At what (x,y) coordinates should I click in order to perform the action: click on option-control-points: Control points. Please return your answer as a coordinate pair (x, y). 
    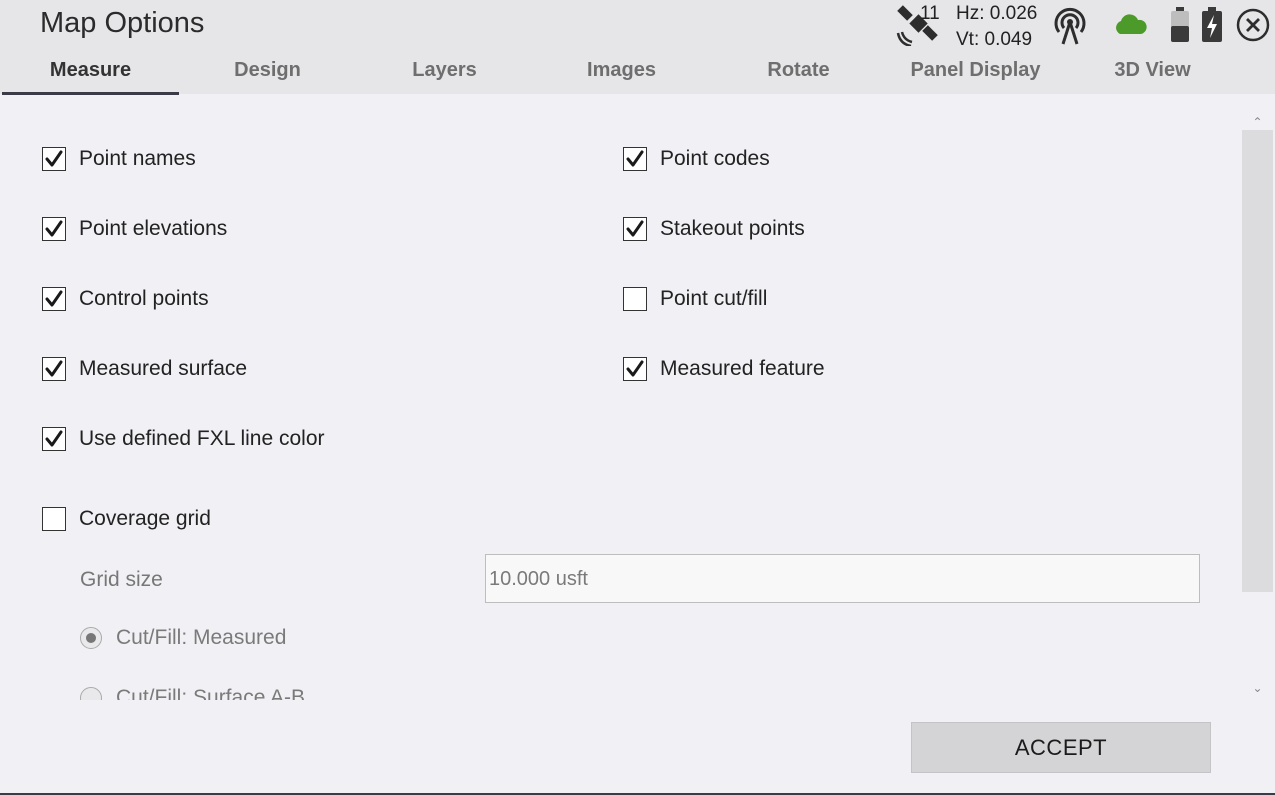
    Looking at the image, I should click on (125, 299).